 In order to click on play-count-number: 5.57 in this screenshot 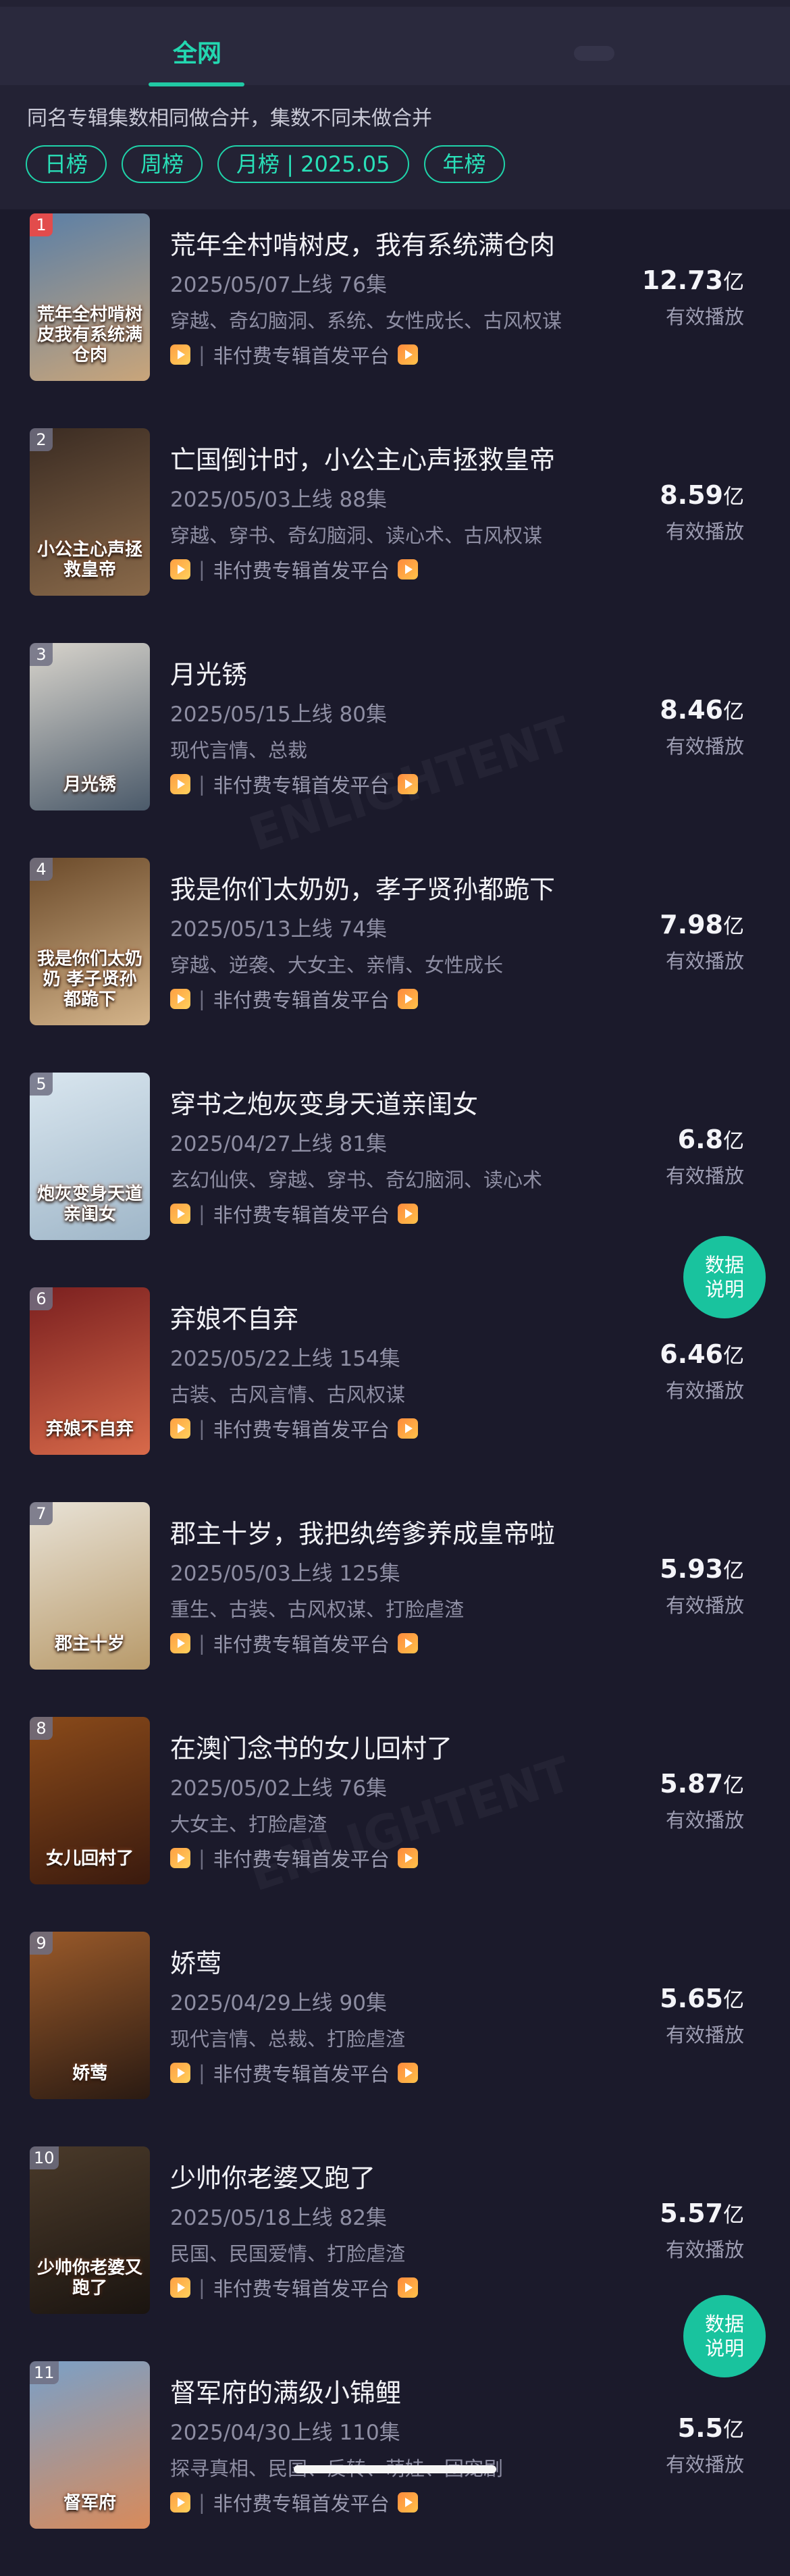, I will do `click(691, 2213)`.